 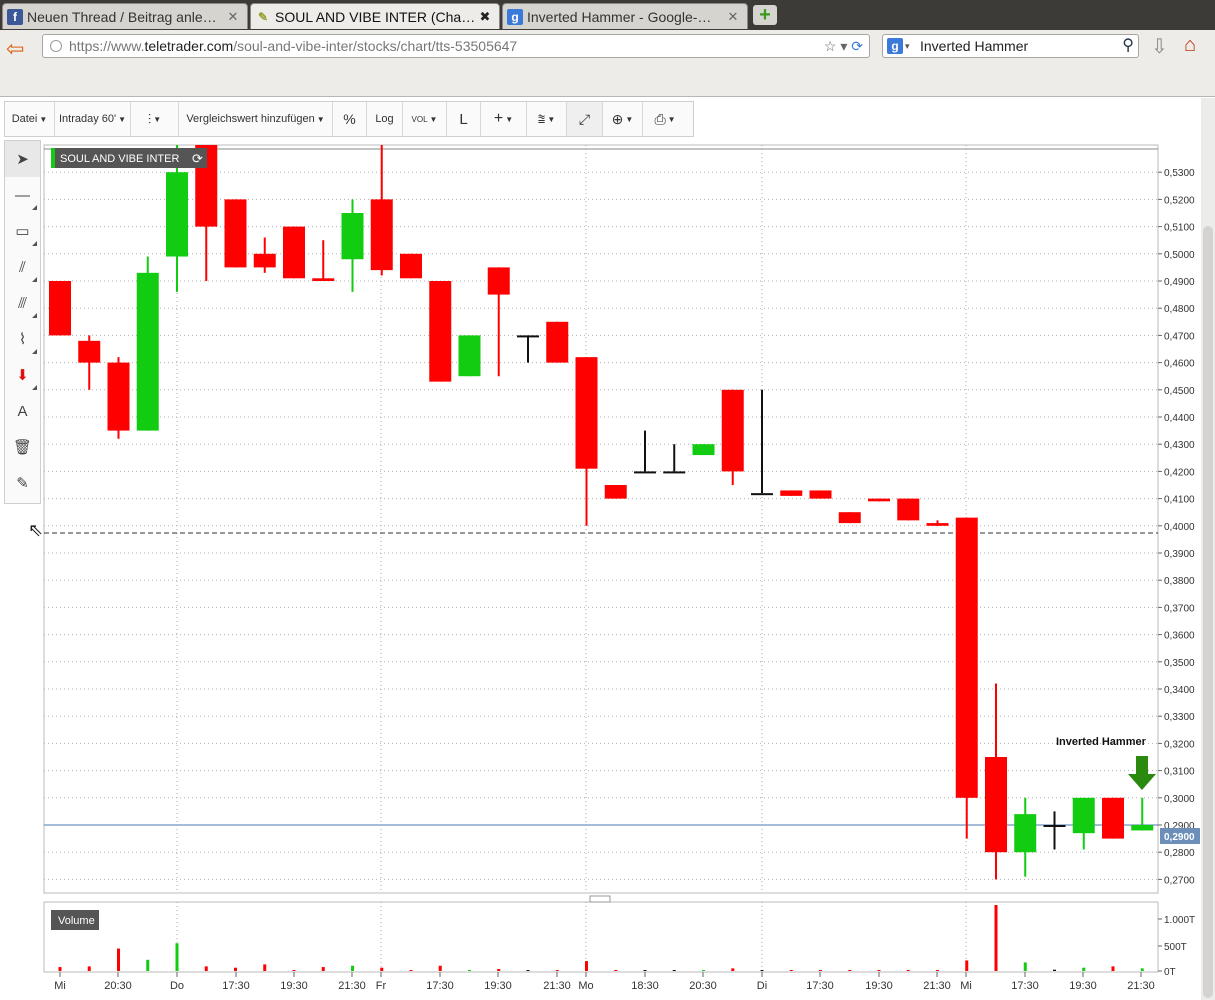 What do you see at coordinates (197, 158) in the screenshot?
I see `refresh-icon: ⟳` at bounding box center [197, 158].